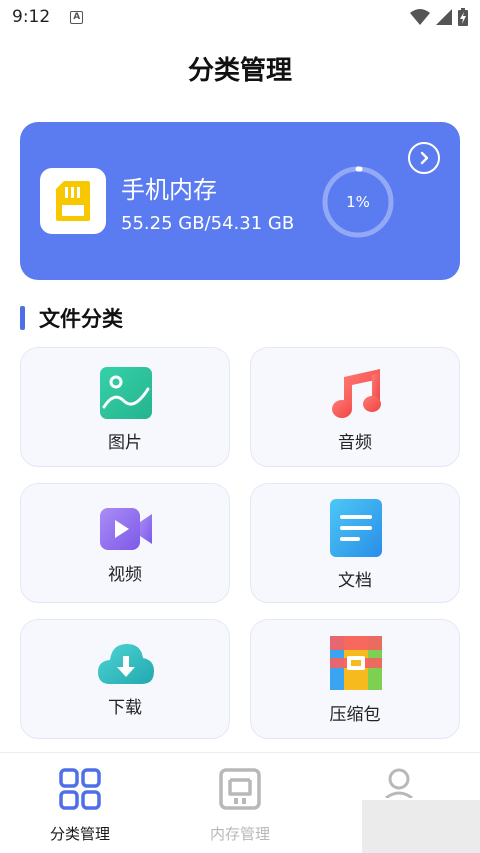 The image size is (480, 853). I want to click on category-label: 压缩包, so click(355, 715).